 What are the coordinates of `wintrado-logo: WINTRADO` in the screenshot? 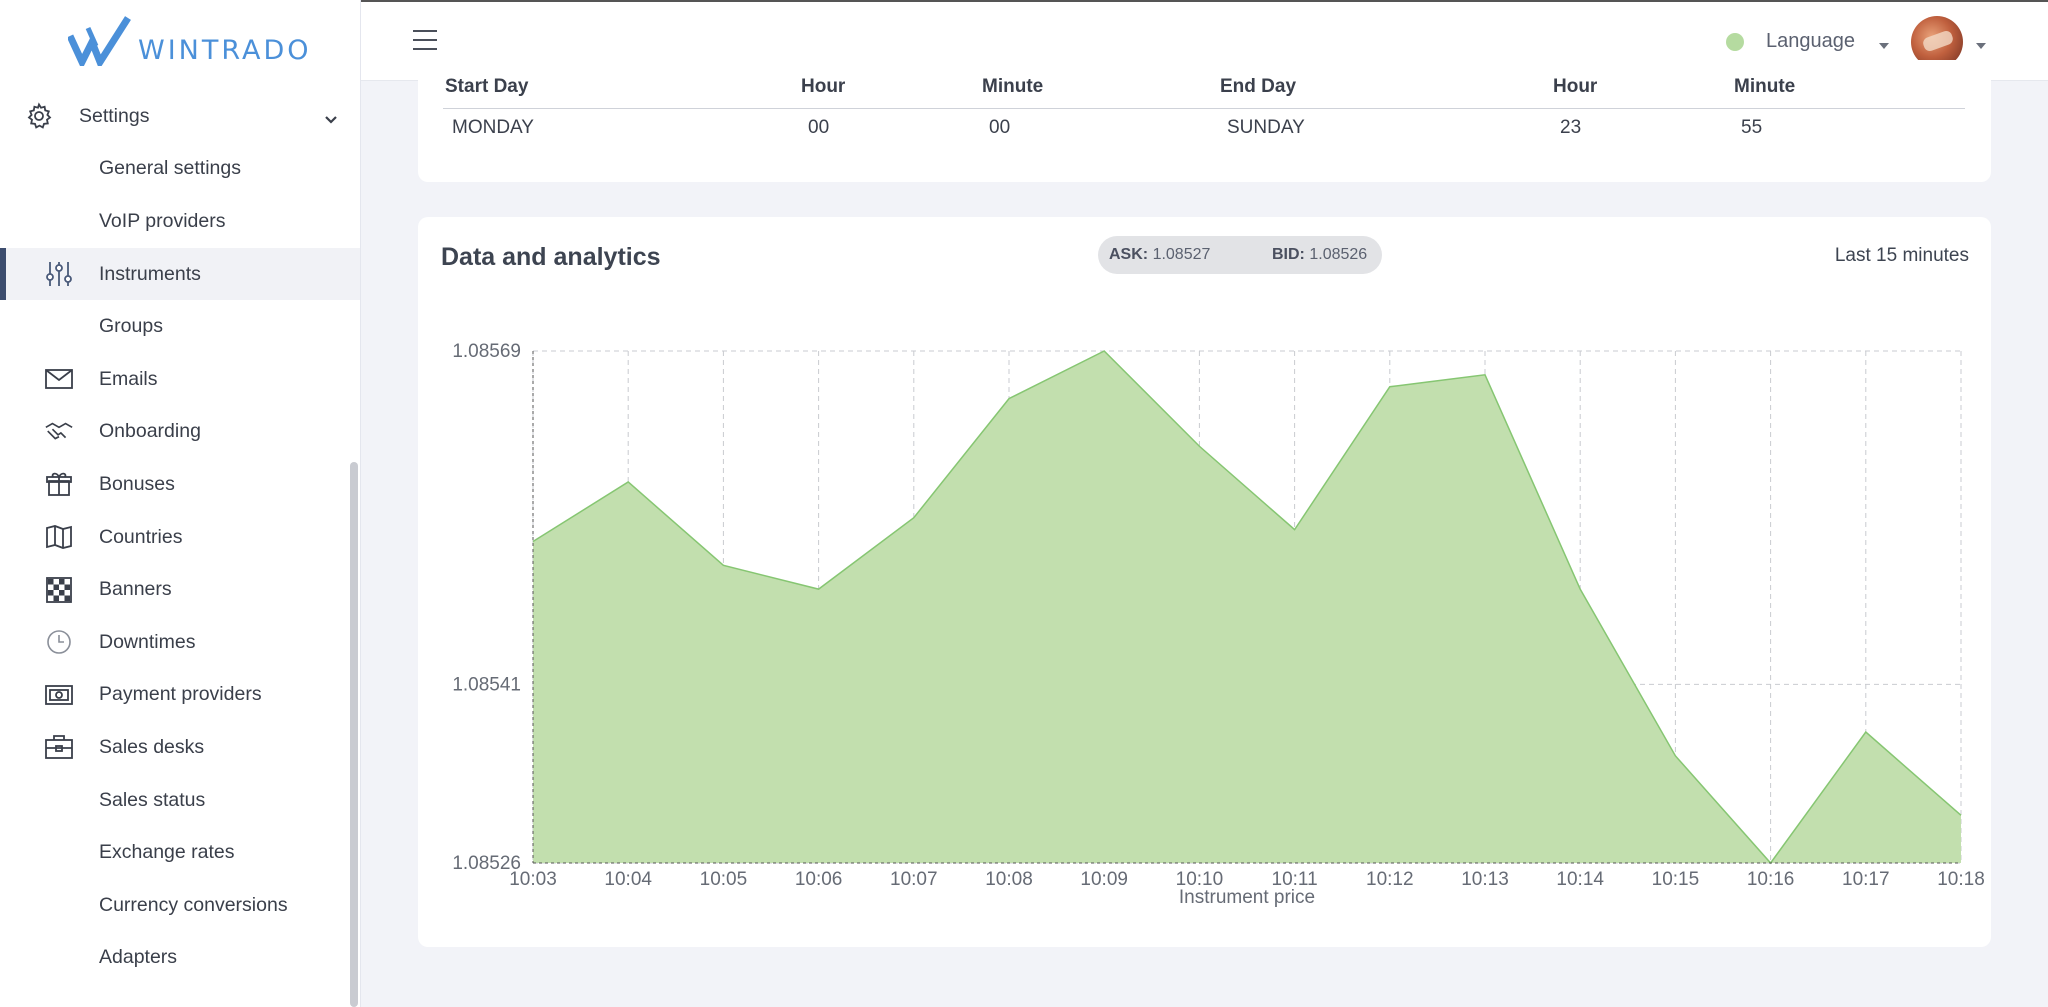 It's located at (190, 41).